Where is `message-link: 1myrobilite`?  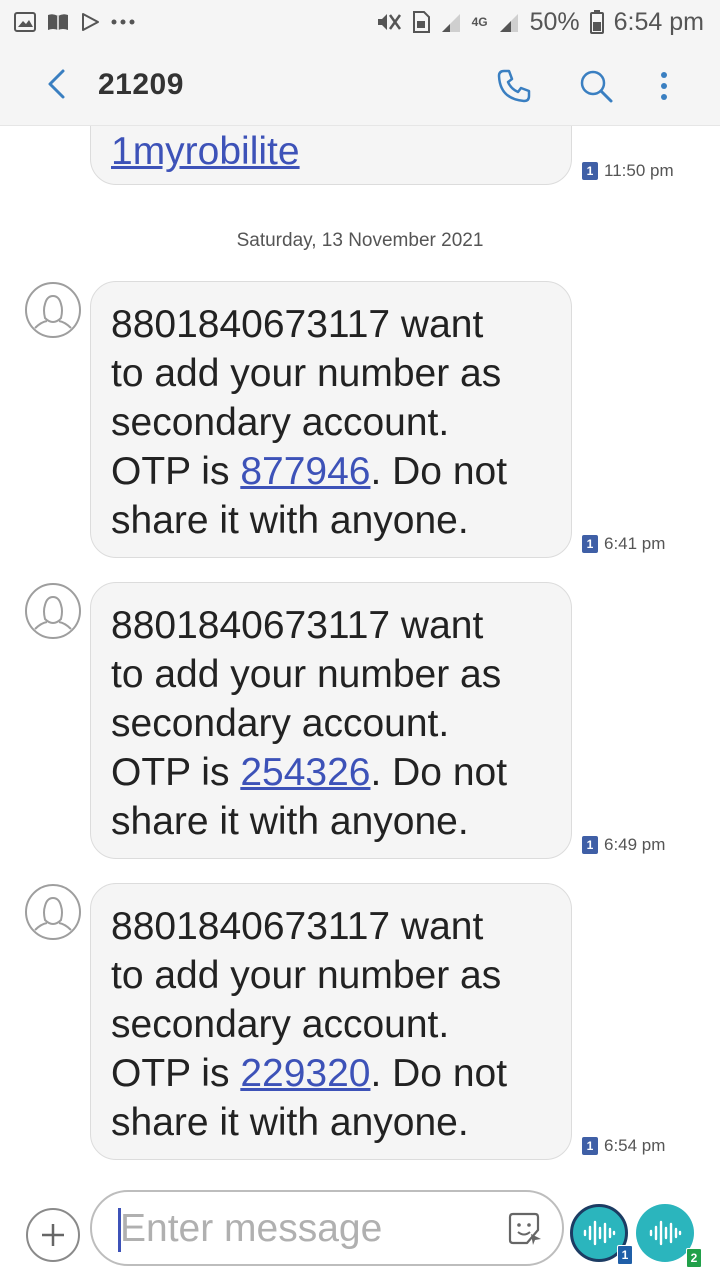 message-link: 1myrobilite is located at coordinates (205, 152).